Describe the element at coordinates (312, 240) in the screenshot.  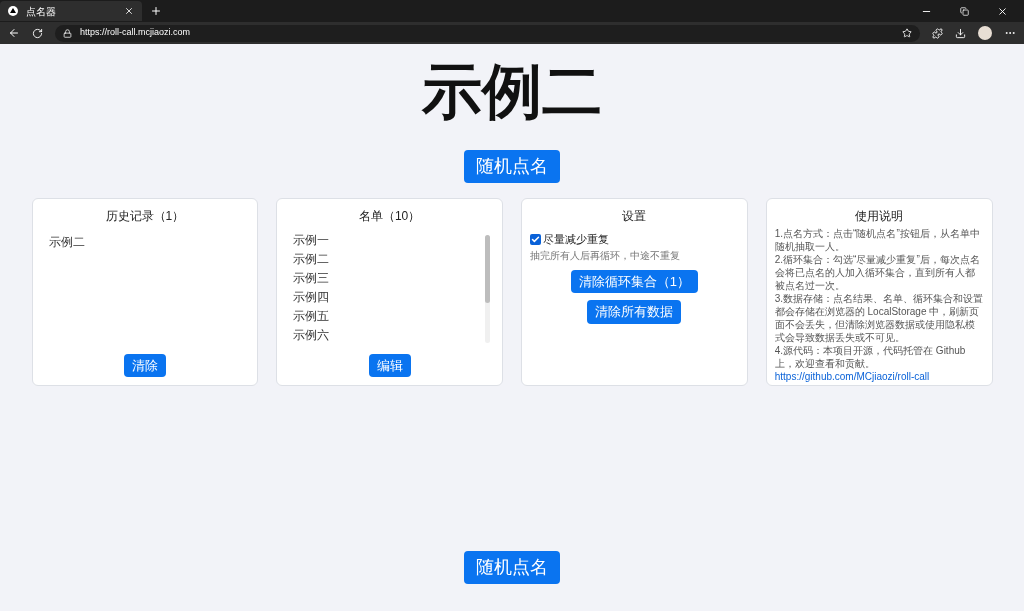
I see `name-item: 示例一` at that location.